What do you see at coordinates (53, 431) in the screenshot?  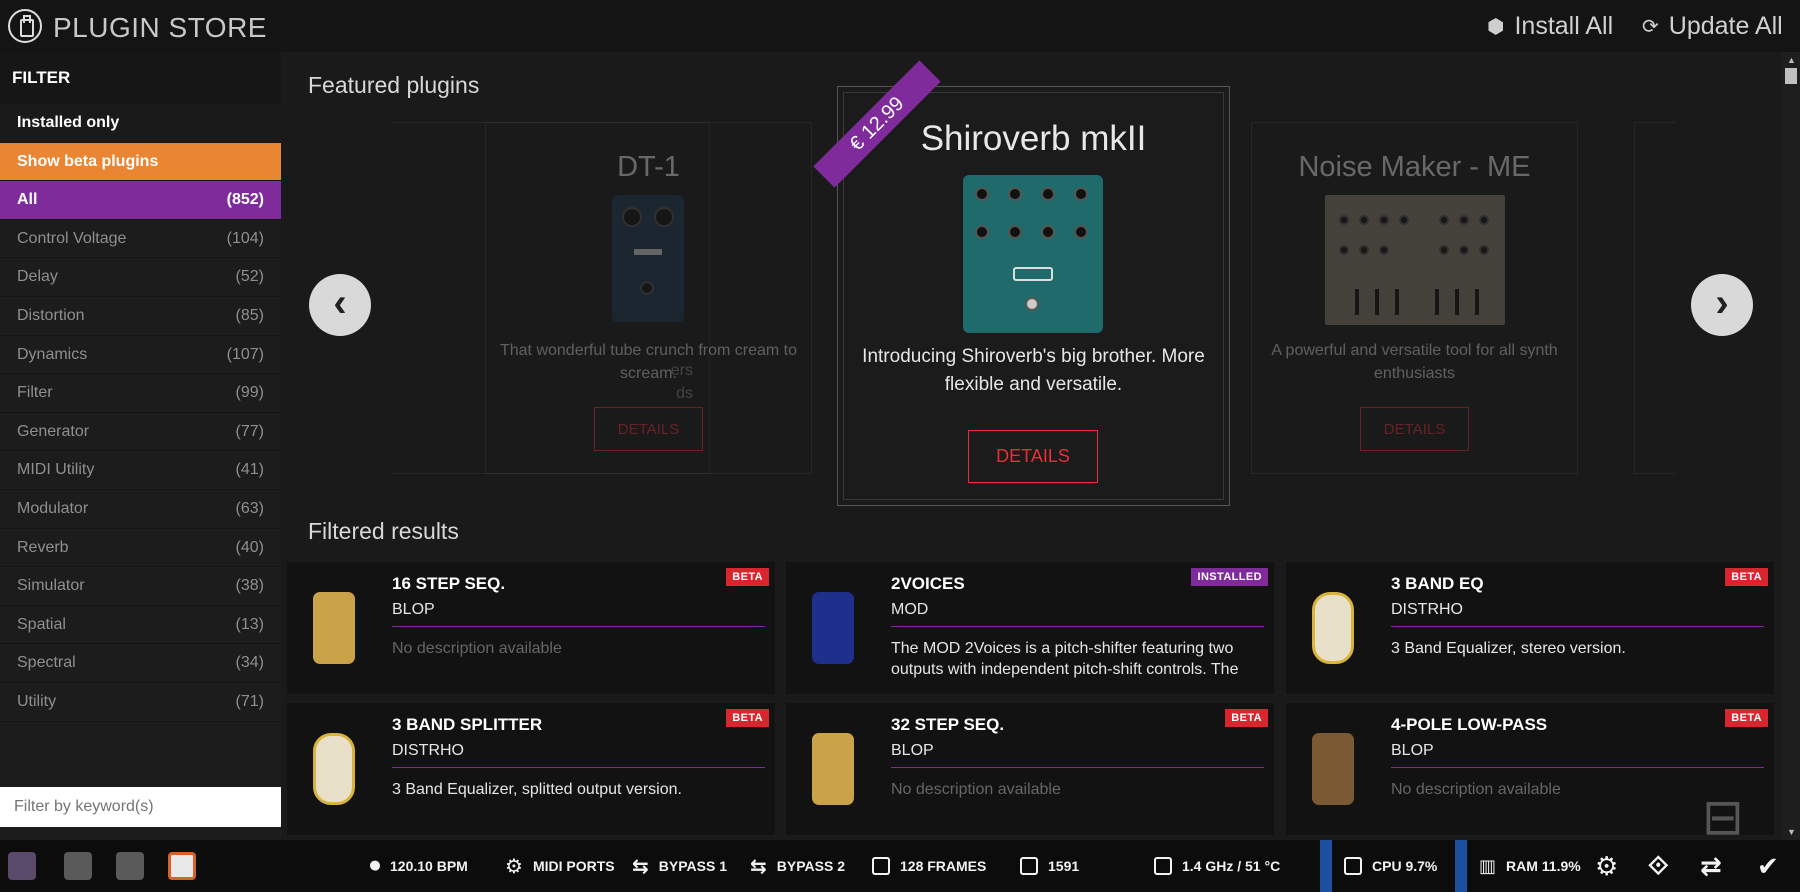 I see `category-label: Generator` at bounding box center [53, 431].